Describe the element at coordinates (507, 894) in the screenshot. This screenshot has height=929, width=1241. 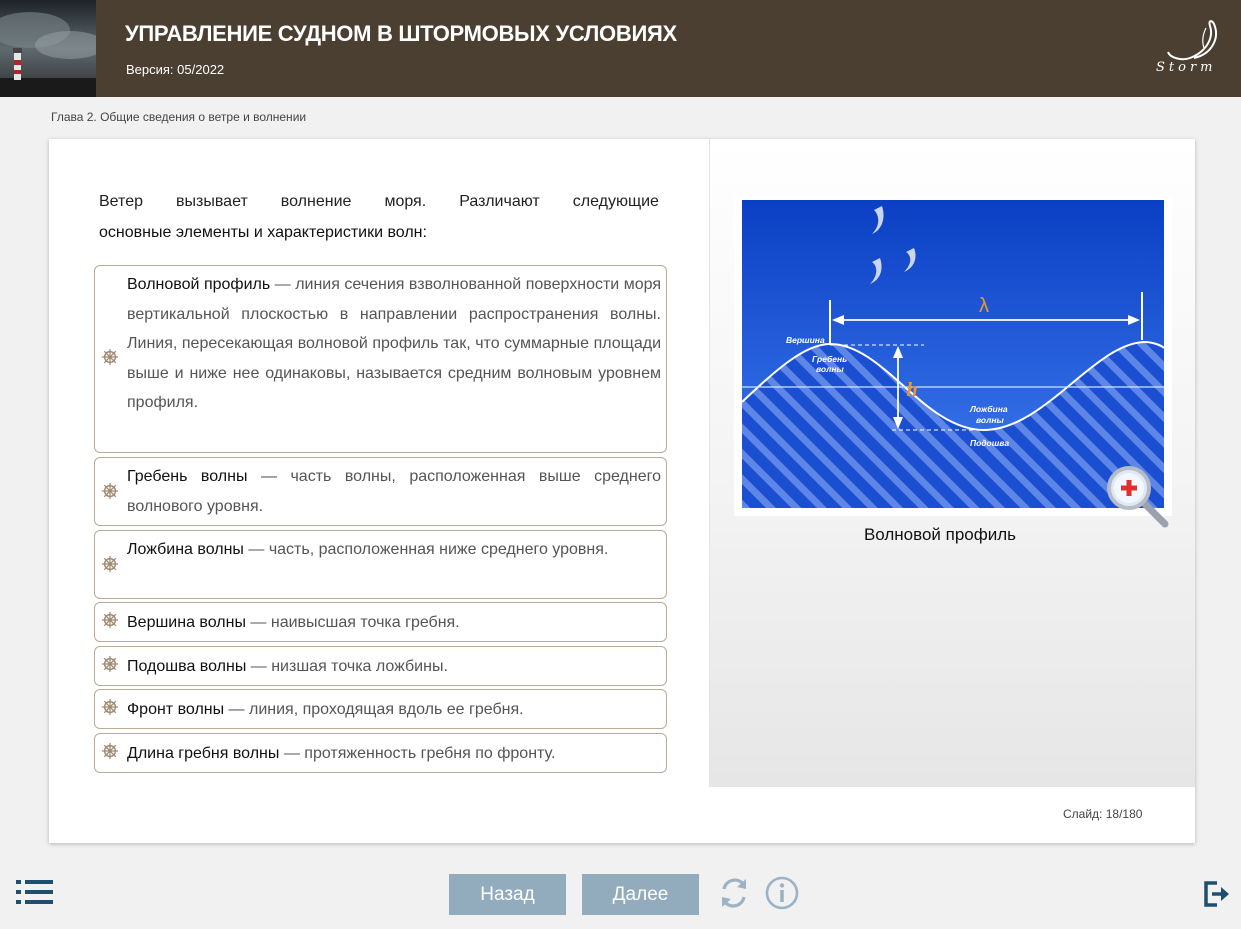
I see `back-button: Назад` at that location.